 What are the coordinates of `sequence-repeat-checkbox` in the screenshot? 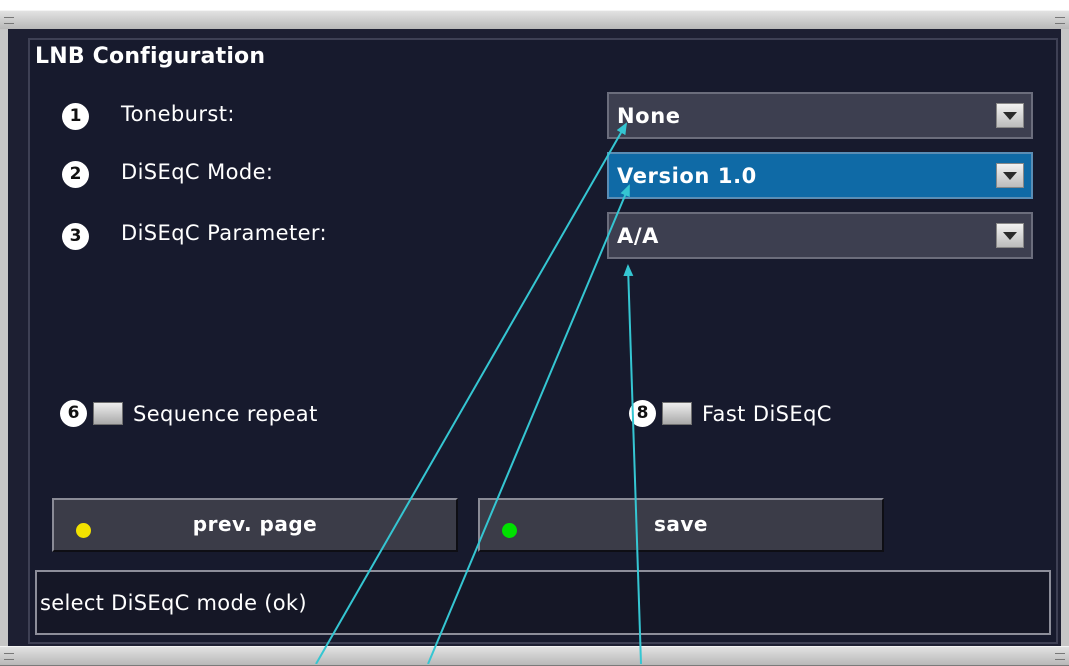 It's located at (108, 413).